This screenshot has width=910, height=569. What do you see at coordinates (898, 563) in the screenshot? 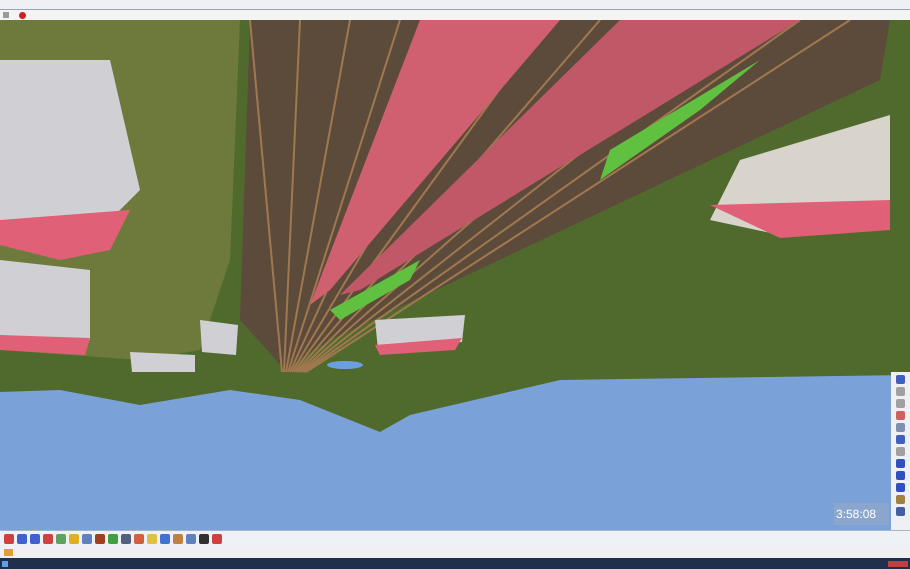
I see `tray-icon` at bounding box center [898, 563].